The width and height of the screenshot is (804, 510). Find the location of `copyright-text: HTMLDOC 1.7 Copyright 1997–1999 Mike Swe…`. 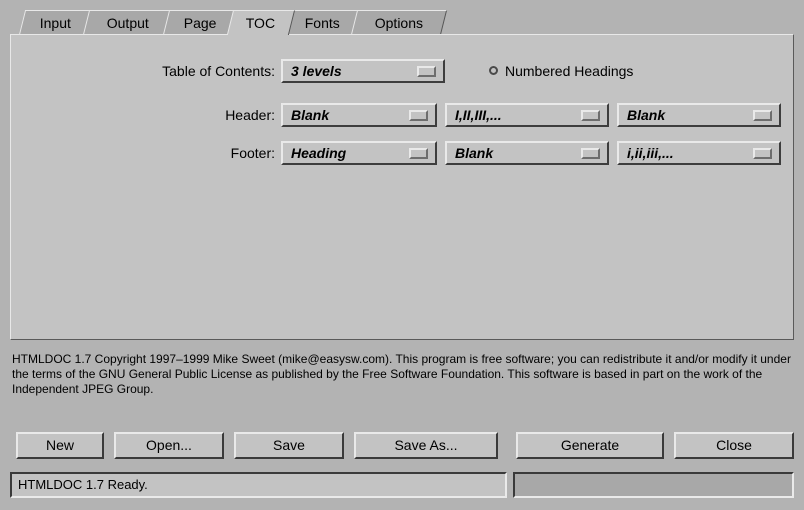

copyright-text: HTMLDOC 1.7 Copyright 1997–1999 Mike Swe… is located at coordinates (401, 374).